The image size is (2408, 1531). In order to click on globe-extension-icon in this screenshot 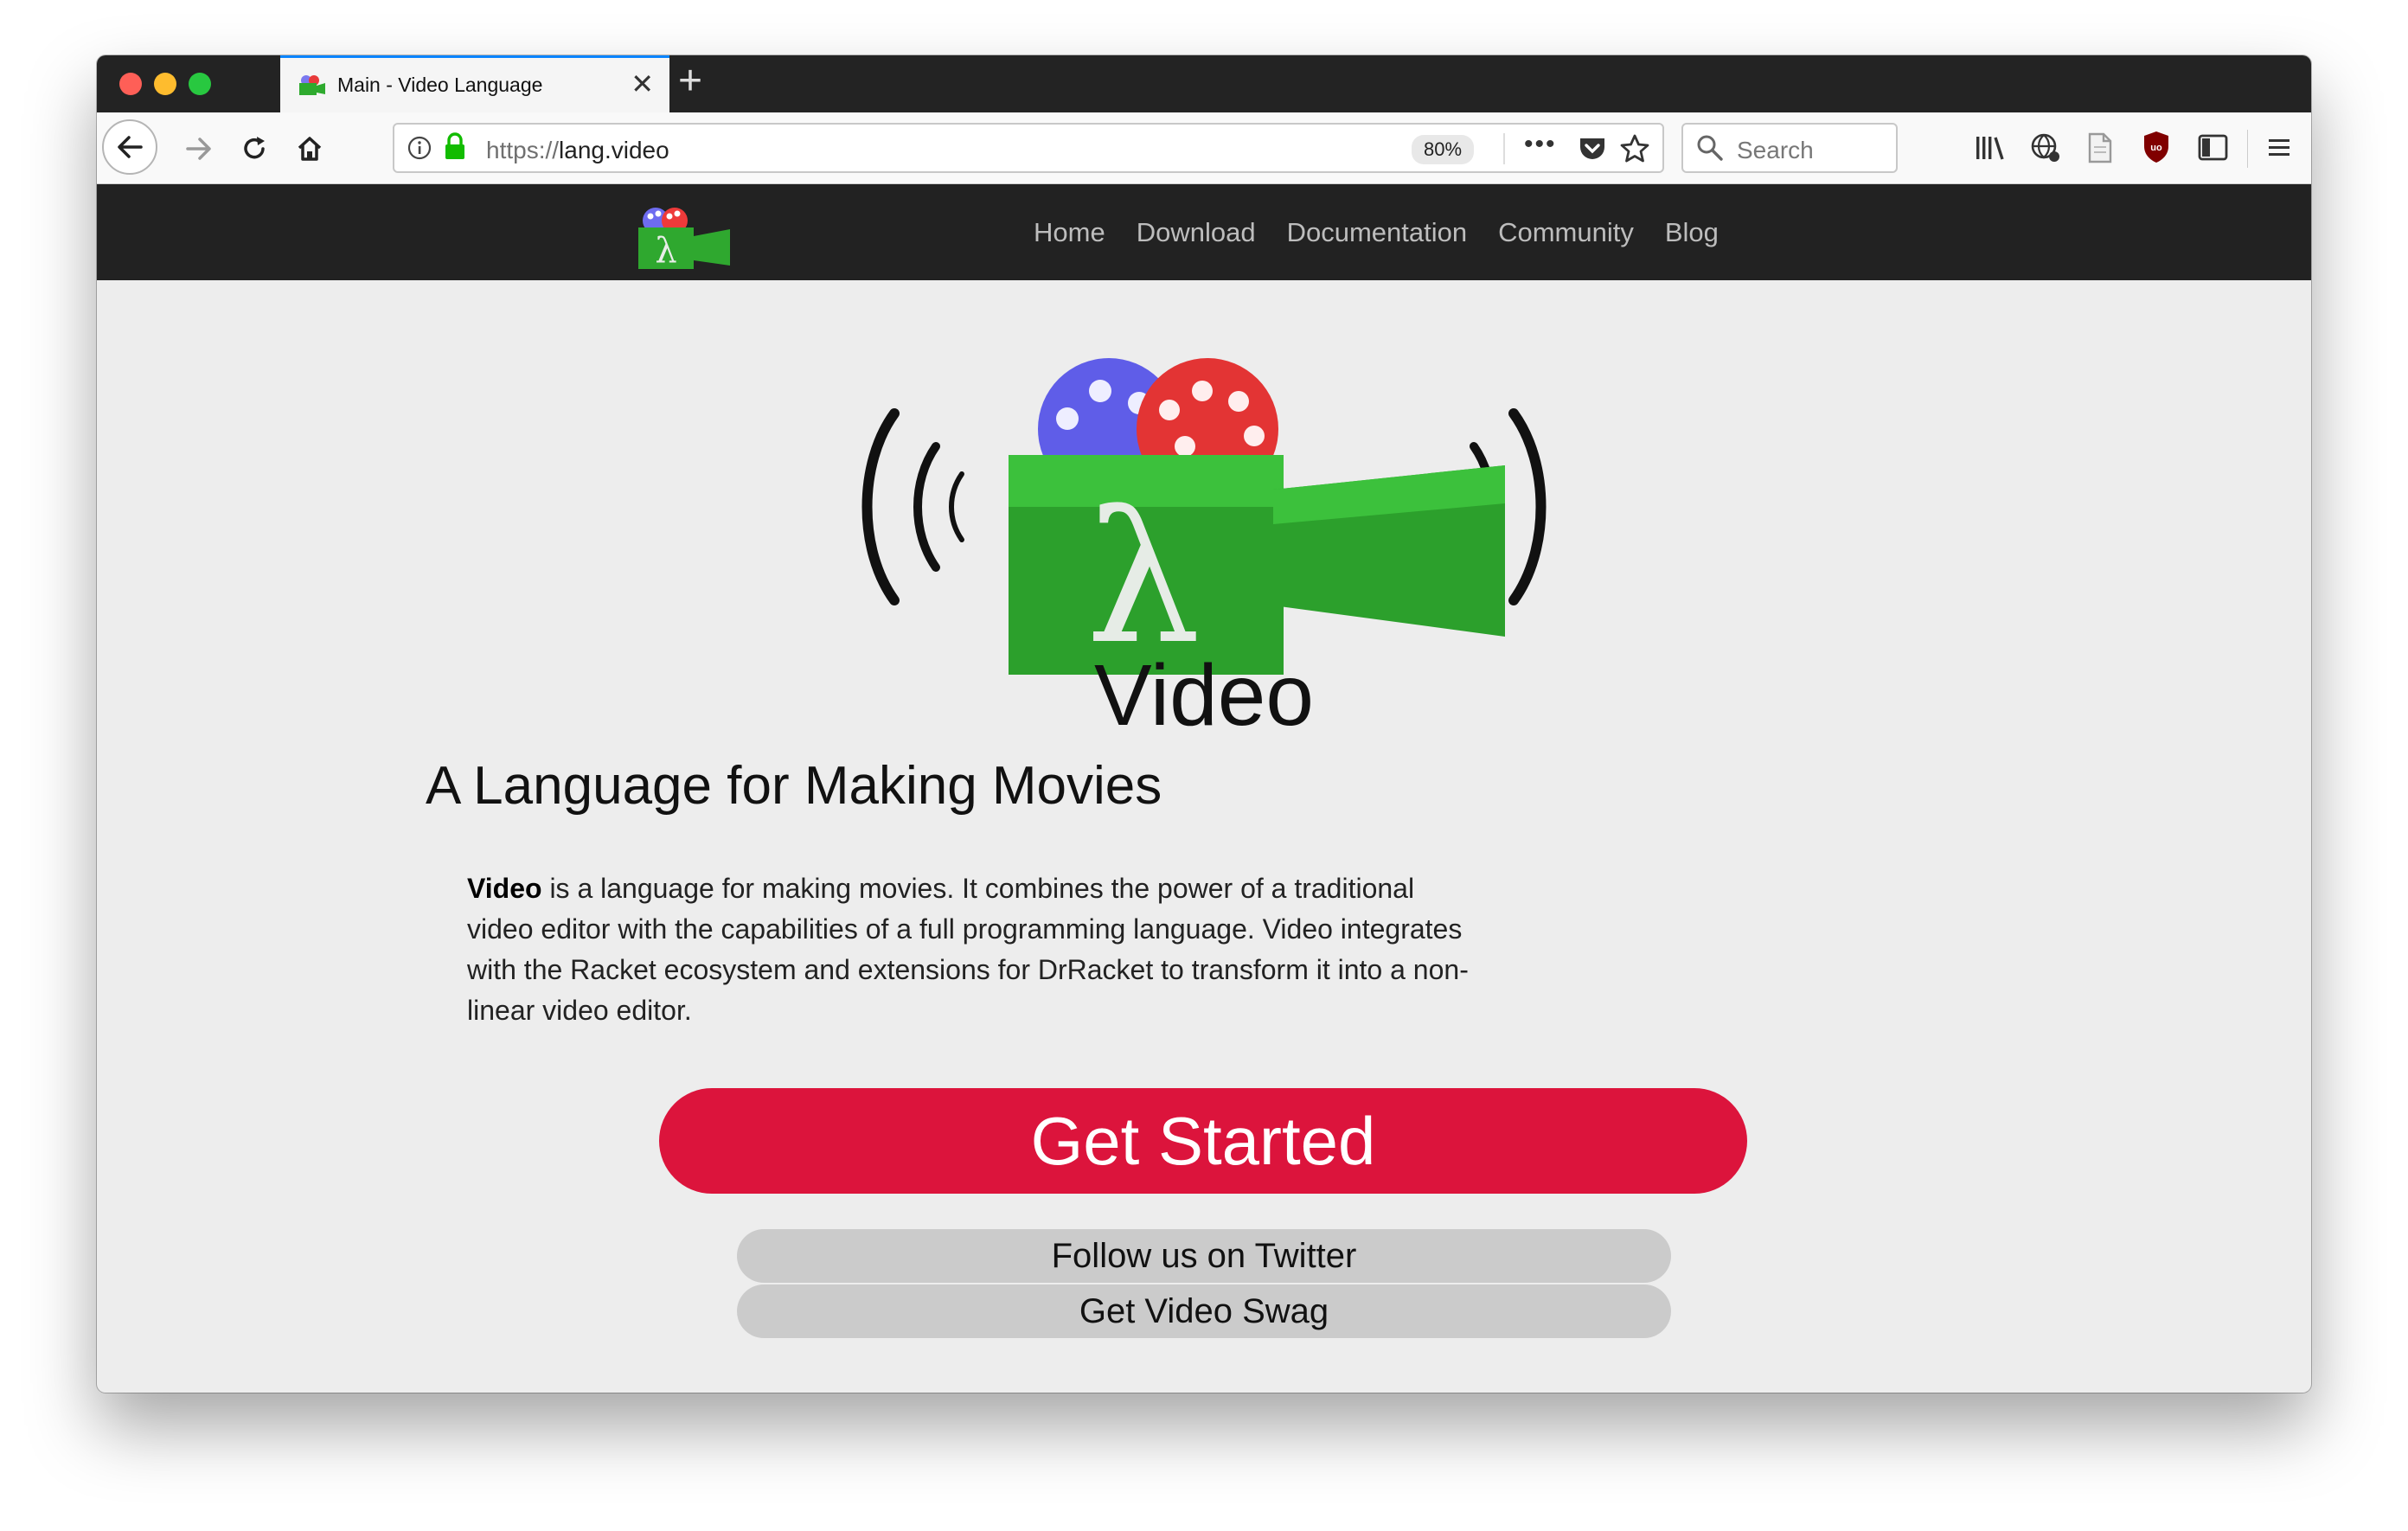, I will do `click(2046, 147)`.